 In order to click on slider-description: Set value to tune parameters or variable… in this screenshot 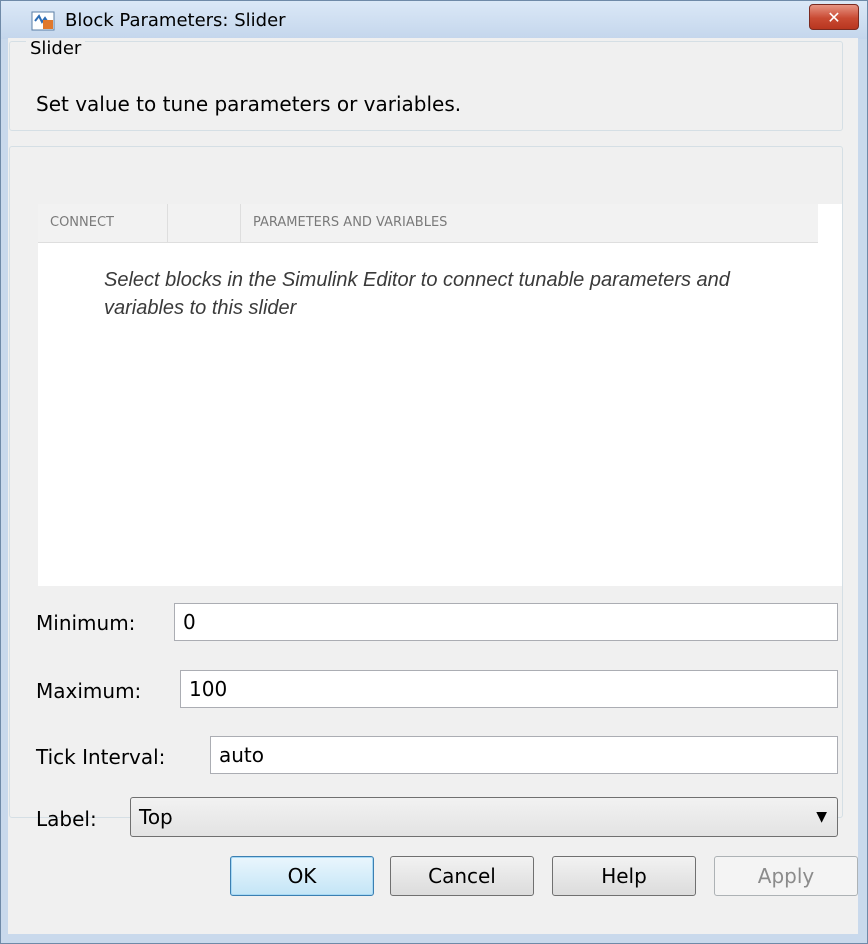, I will do `click(249, 104)`.